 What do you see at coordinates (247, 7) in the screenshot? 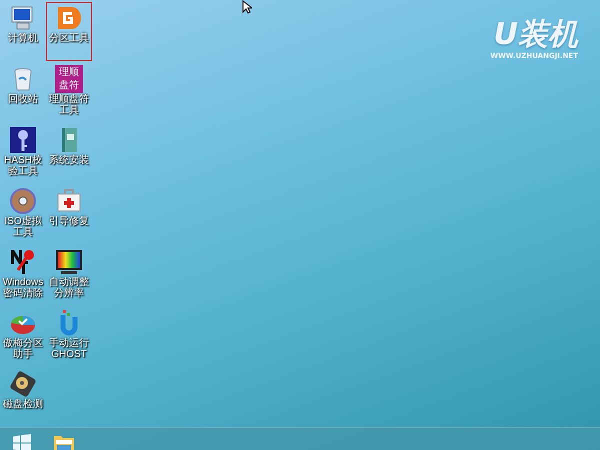
I see `mouse-cursor-icon` at bounding box center [247, 7].